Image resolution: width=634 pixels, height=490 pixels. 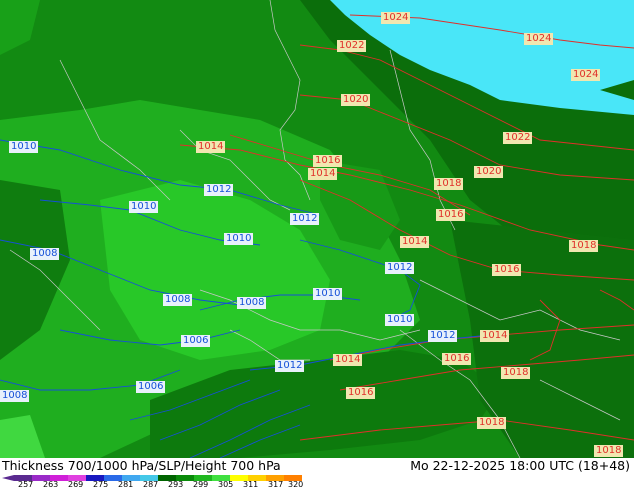 What do you see at coordinates (51, 484) in the screenshot?
I see `scale-tick-label: 263` at bounding box center [51, 484].